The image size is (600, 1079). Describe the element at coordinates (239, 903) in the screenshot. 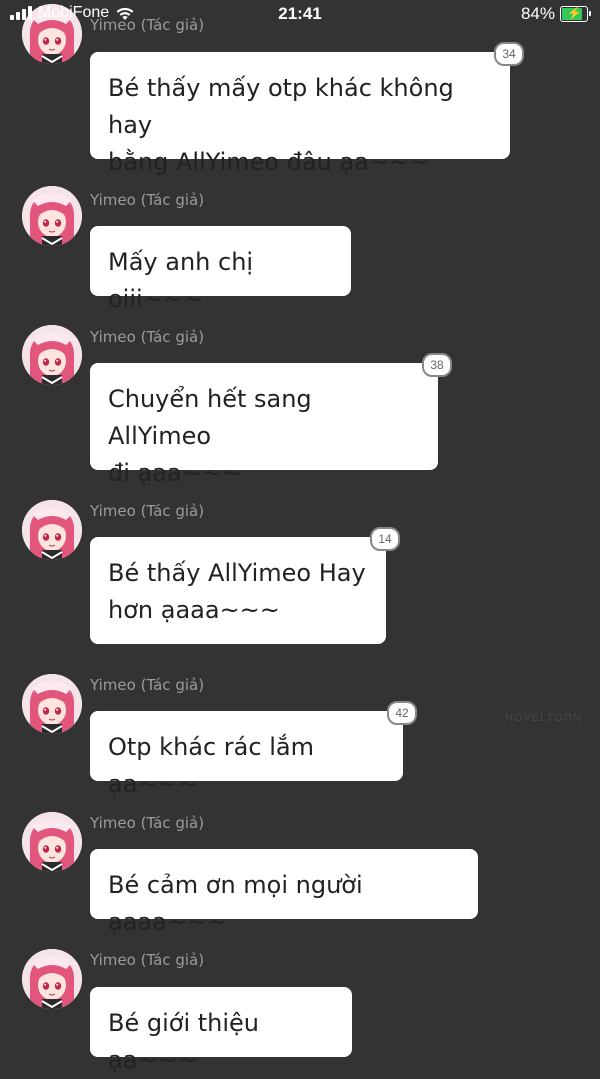

I see `message-text: Bé cảm ơn mọi người ạaaa~~~` at that location.